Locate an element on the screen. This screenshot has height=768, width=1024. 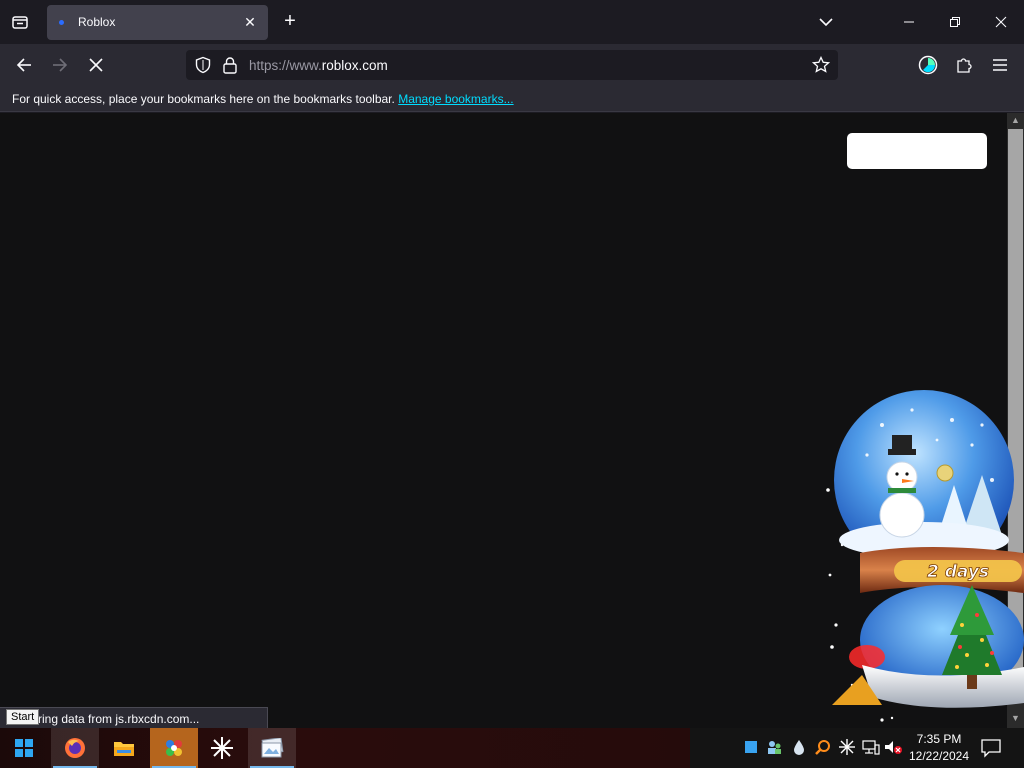
taskbar-app-orange is located at coordinates (174, 748).